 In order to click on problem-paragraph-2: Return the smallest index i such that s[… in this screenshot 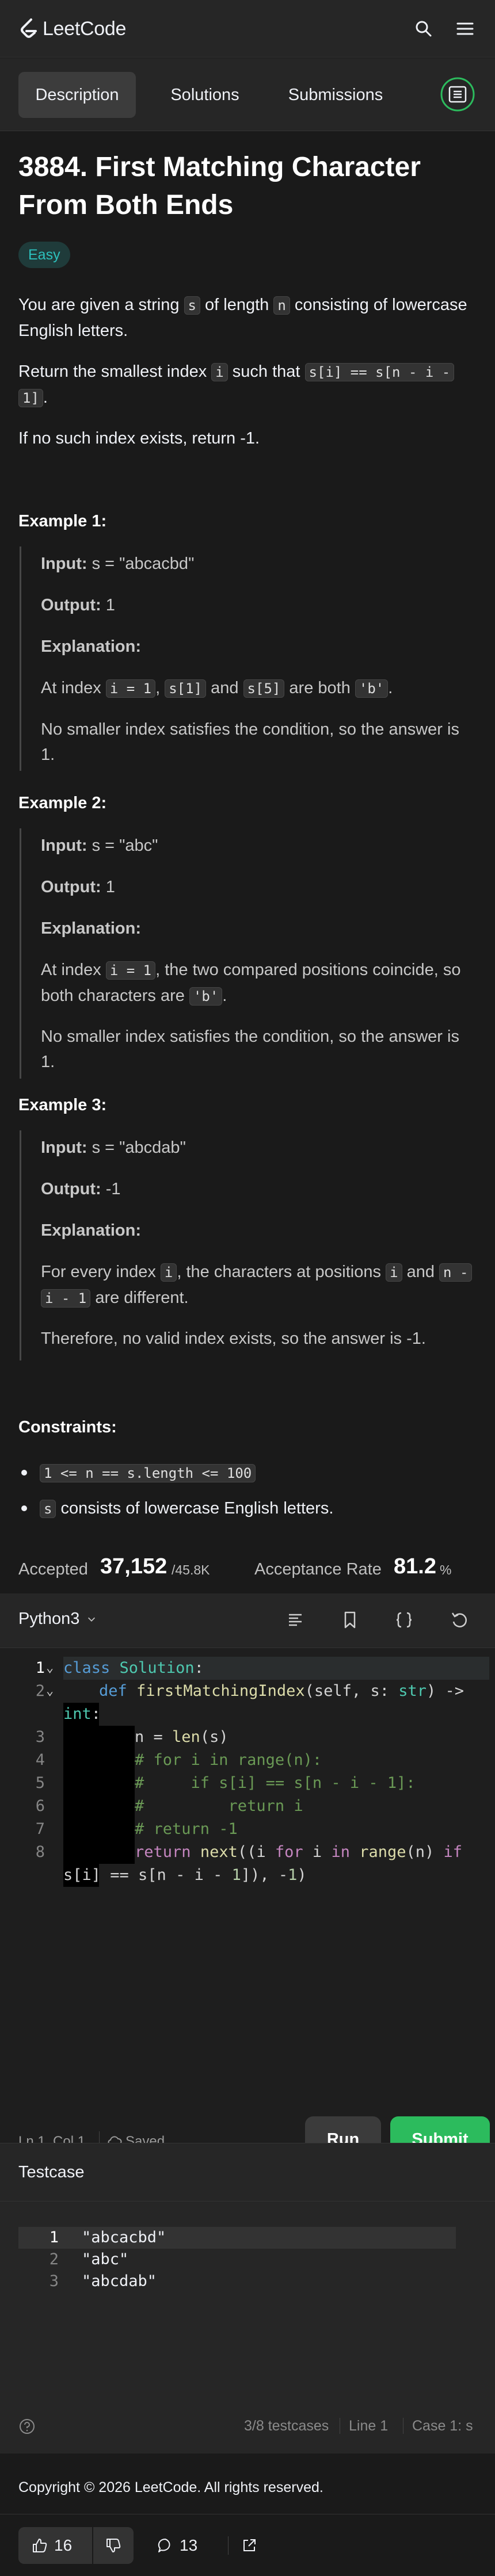, I will do `click(246, 385)`.